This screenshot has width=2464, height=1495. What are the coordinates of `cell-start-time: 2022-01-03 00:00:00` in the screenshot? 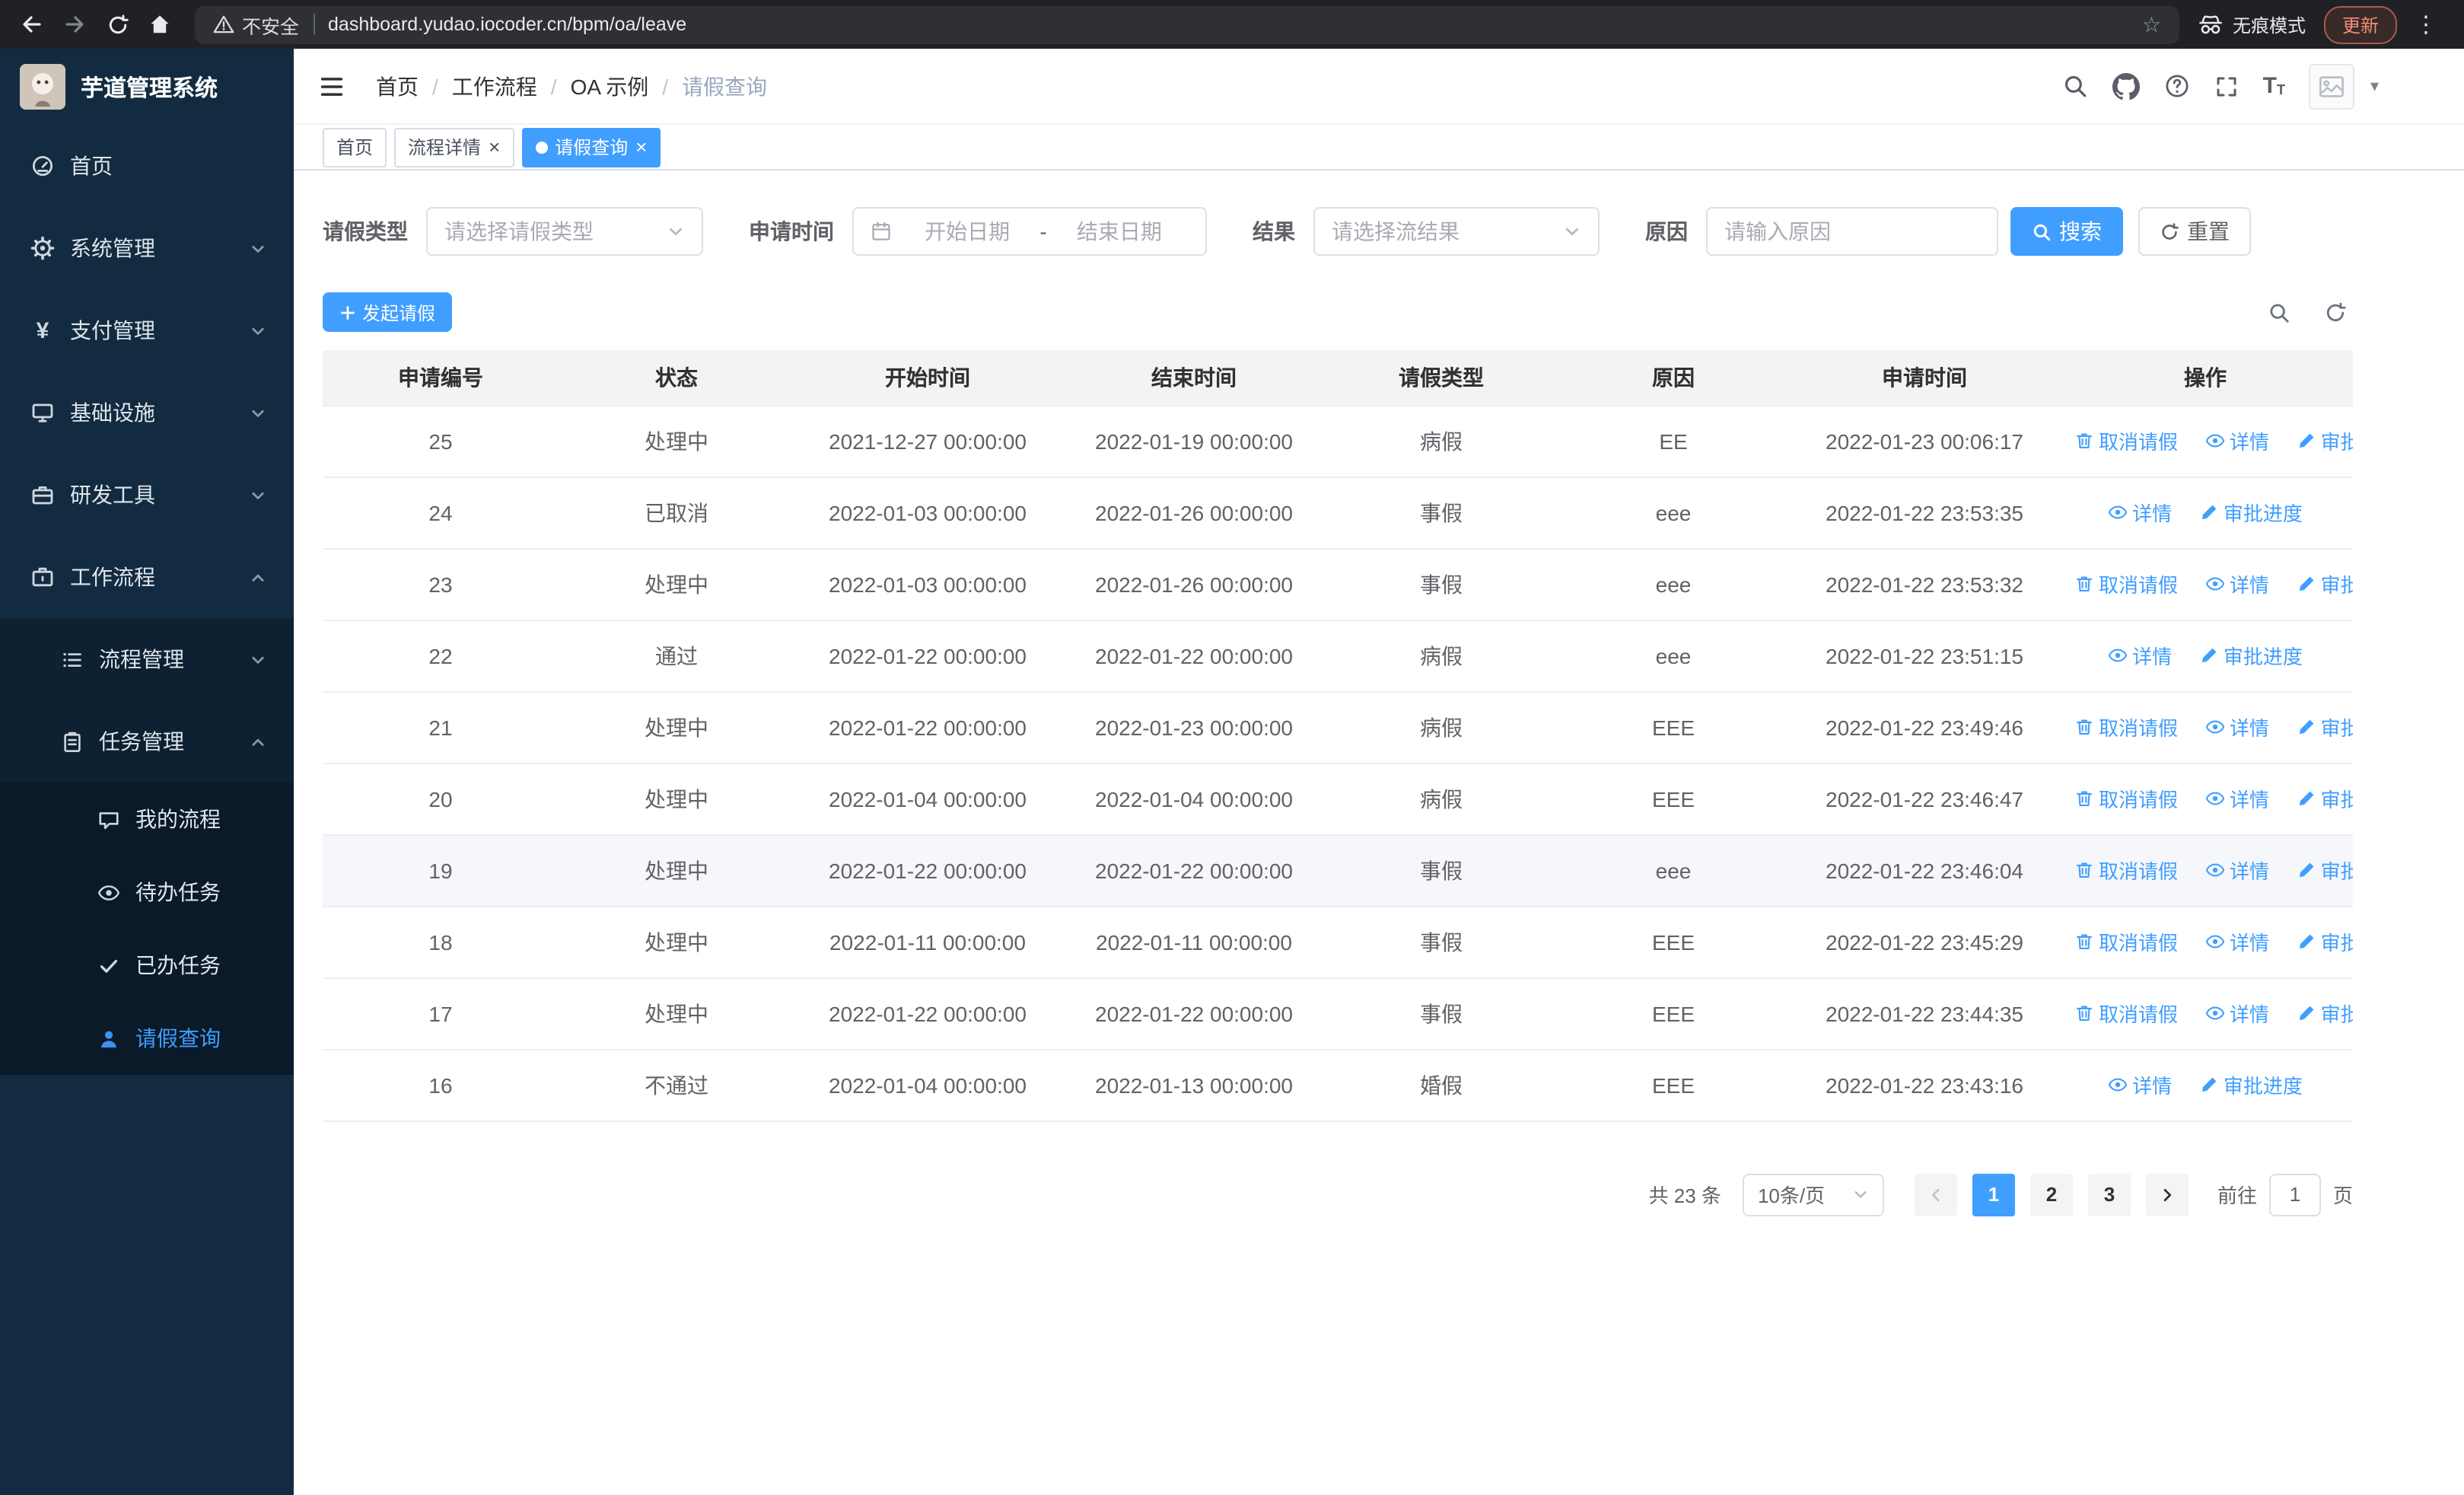 It's located at (927, 584).